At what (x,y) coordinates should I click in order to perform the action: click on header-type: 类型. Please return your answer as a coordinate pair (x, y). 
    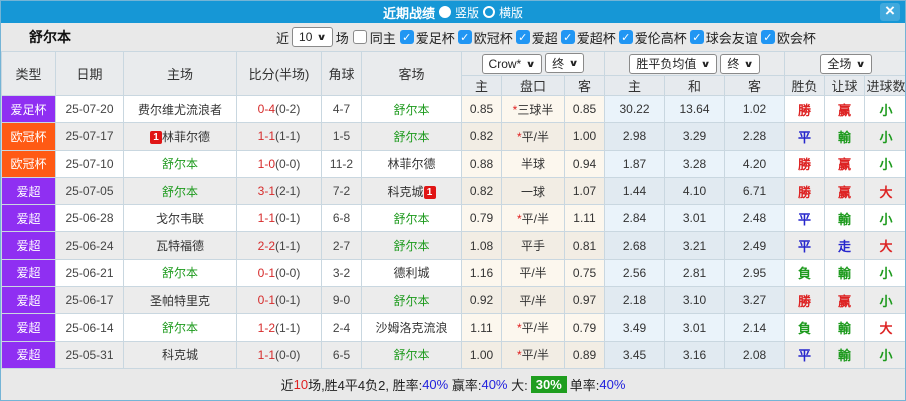
    Looking at the image, I should click on (28, 73).